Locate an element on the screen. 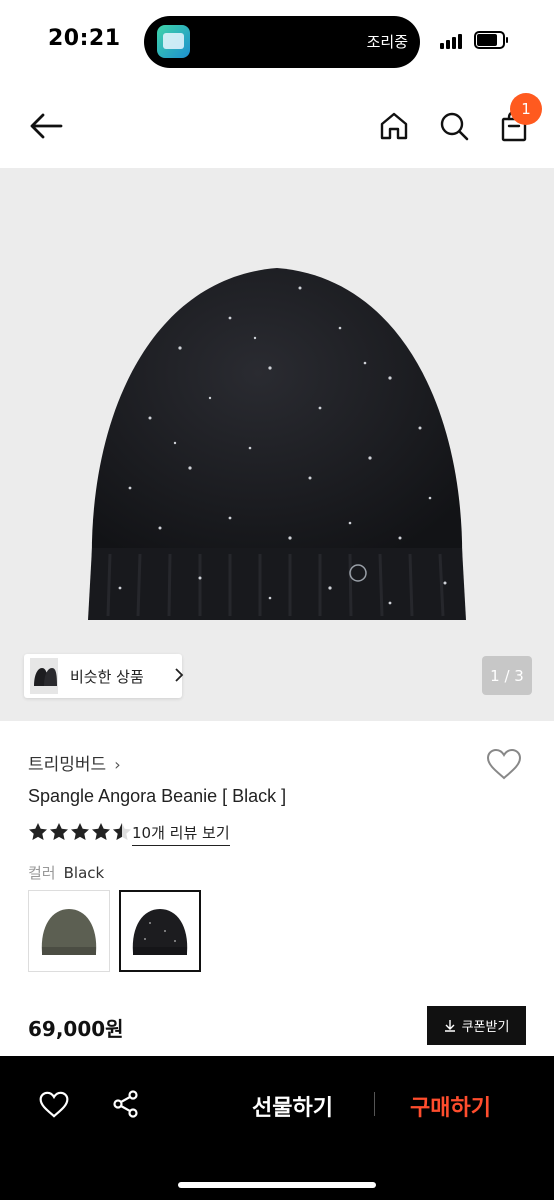 The width and height of the screenshot is (554, 1200). rating-stars is located at coordinates (80, 833).